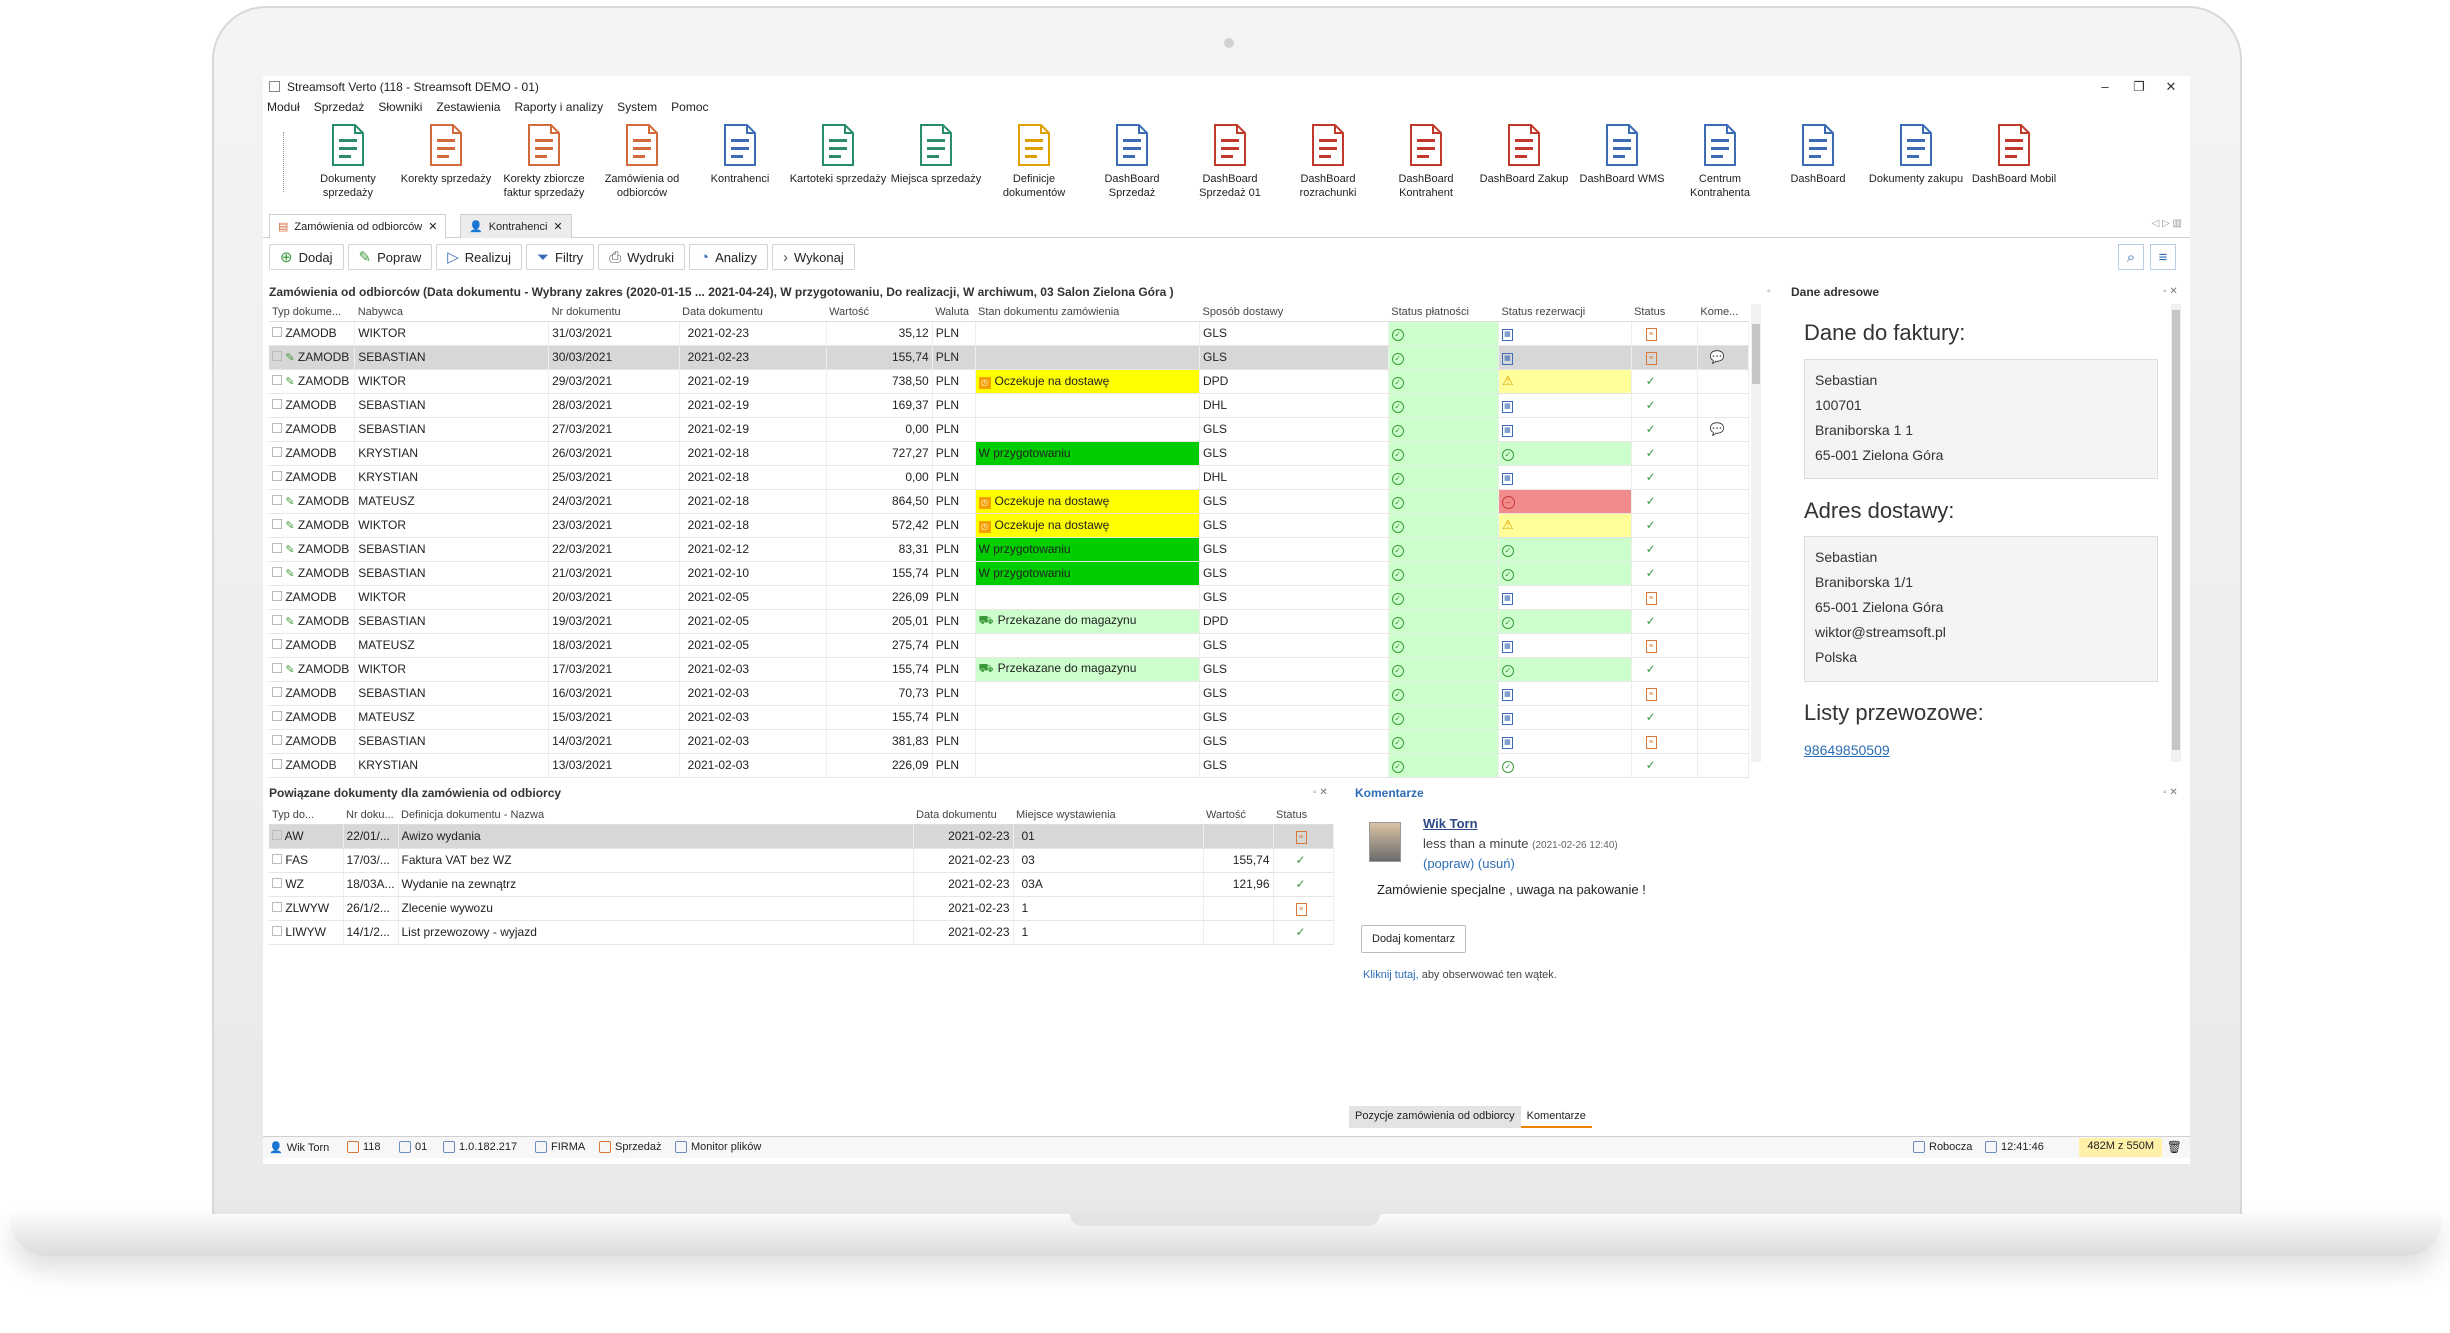 The width and height of the screenshot is (2450, 1333). I want to click on ribbon-button: DashBoard rozrachunki, so click(1328, 163).